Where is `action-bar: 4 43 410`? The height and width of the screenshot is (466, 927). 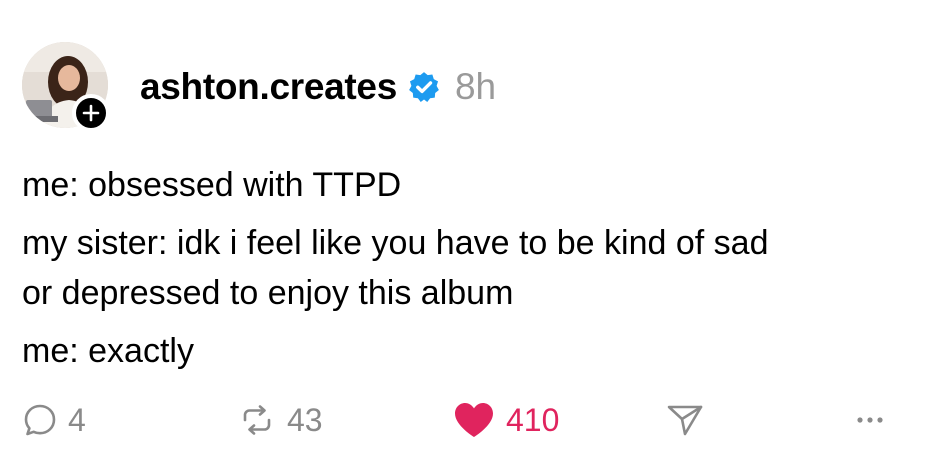 action-bar: 4 43 410 is located at coordinates (463, 420).